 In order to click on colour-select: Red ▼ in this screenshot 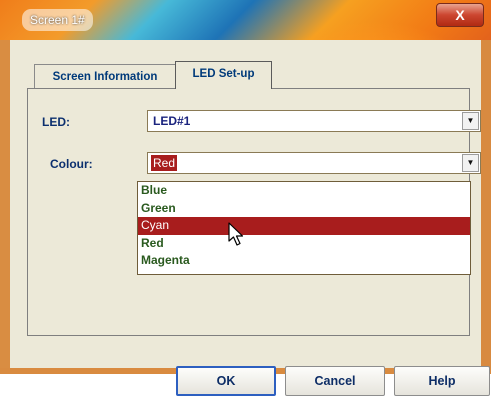, I will do `click(314, 163)`.